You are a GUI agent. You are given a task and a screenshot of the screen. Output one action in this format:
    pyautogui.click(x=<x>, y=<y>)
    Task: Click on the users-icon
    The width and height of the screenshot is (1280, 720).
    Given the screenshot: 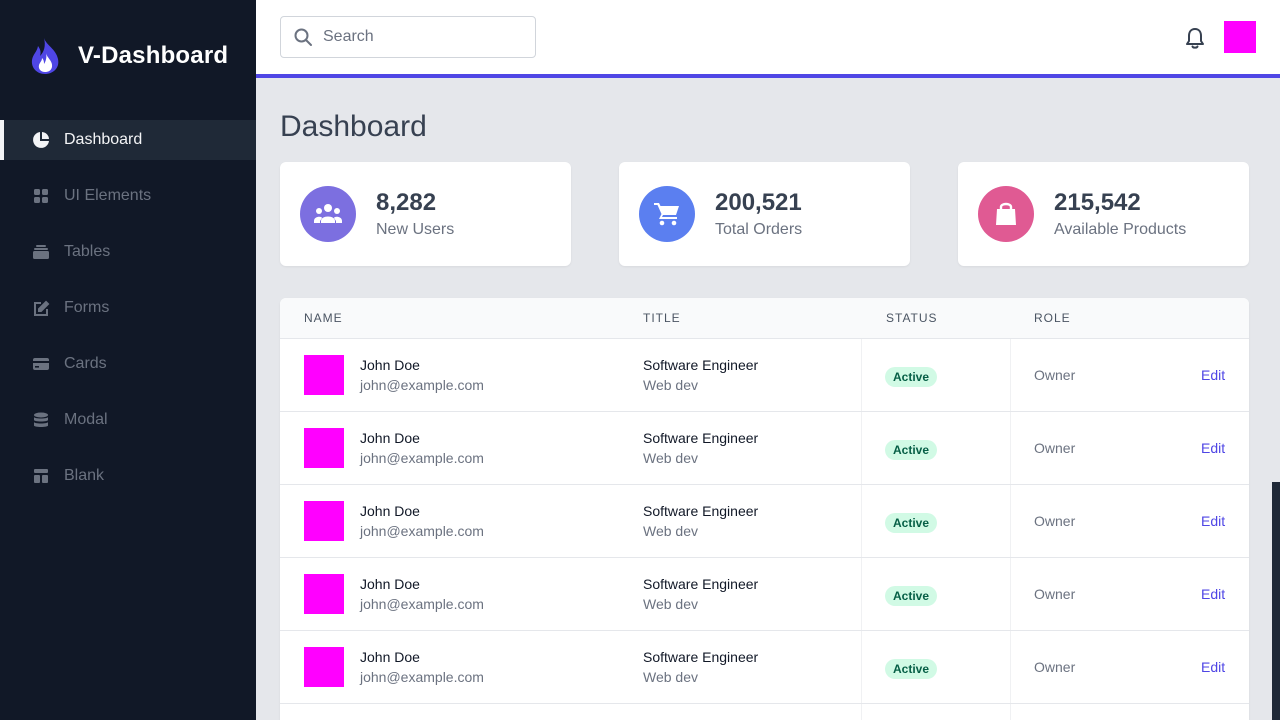 What is the action you would take?
    pyautogui.click(x=328, y=213)
    